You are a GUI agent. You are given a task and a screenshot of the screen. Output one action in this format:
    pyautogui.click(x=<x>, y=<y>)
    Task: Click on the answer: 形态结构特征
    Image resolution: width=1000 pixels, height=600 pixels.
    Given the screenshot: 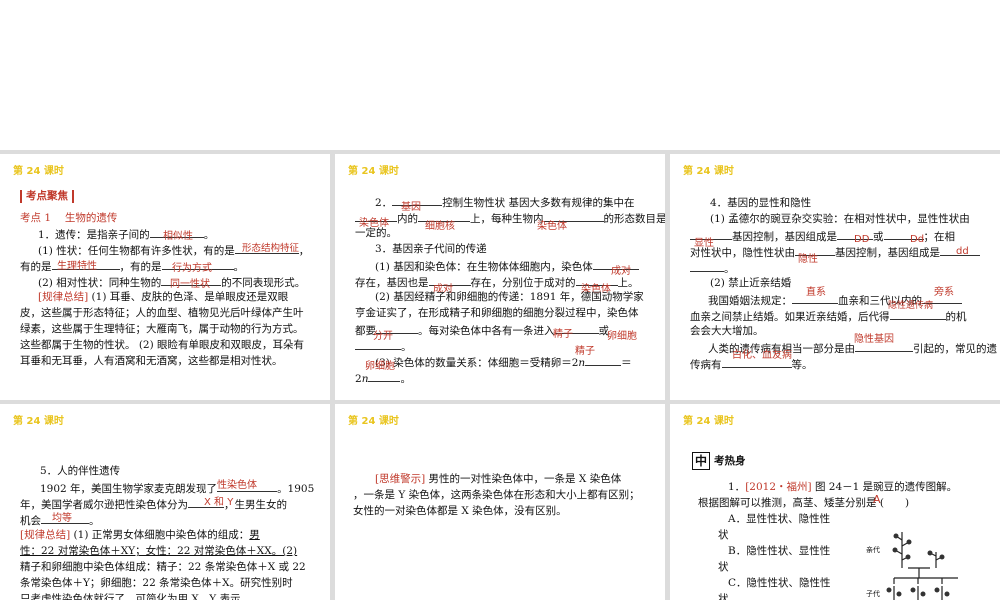 What is the action you would take?
    pyautogui.click(x=271, y=248)
    